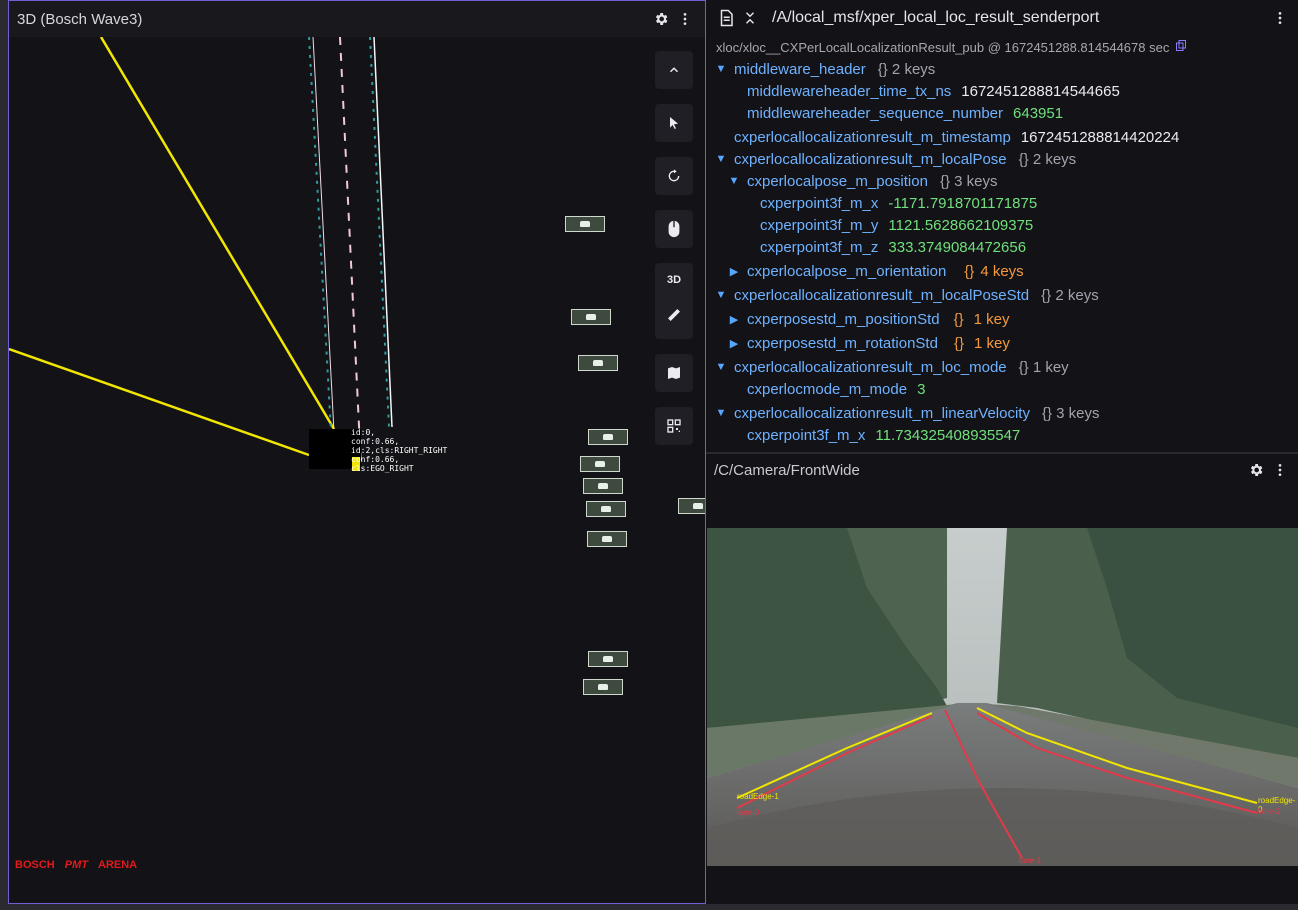 The image size is (1298, 910). Describe the element at coordinates (217, 233) in the screenshot. I see `yellow-ray-upper` at that location.